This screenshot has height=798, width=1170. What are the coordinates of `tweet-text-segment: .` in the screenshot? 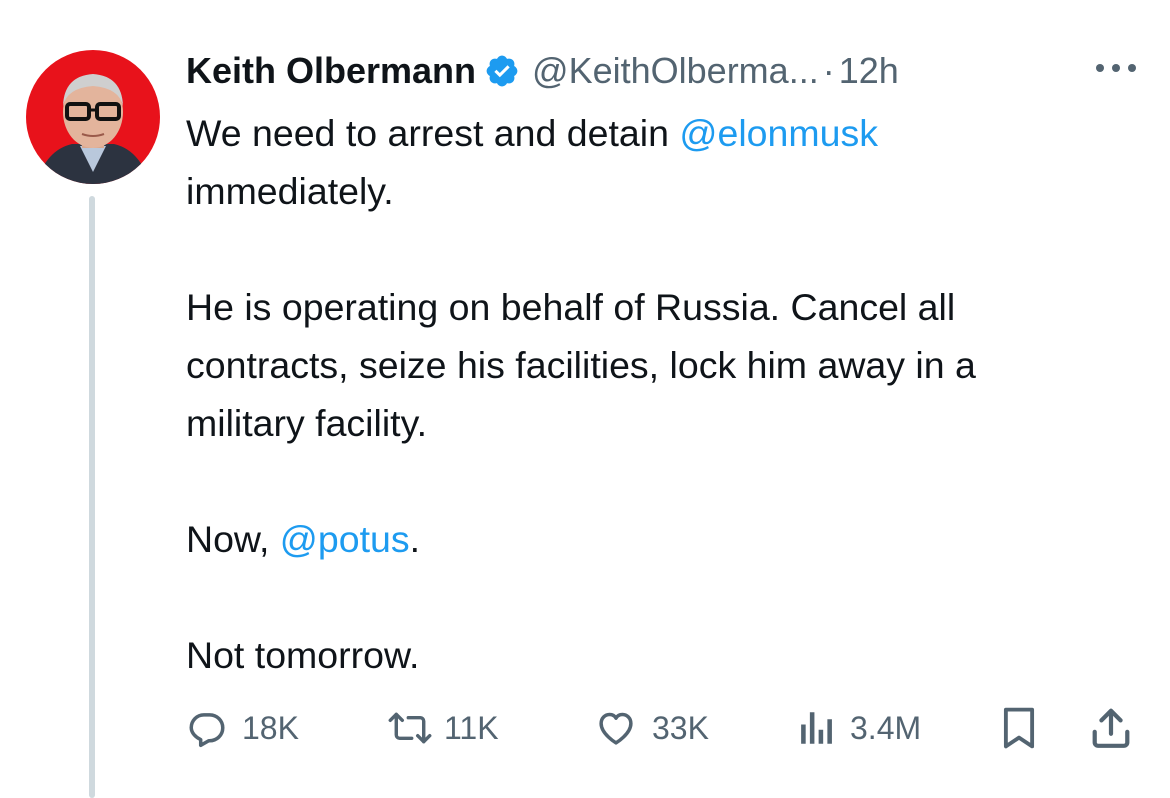 It's located at (415, 539).